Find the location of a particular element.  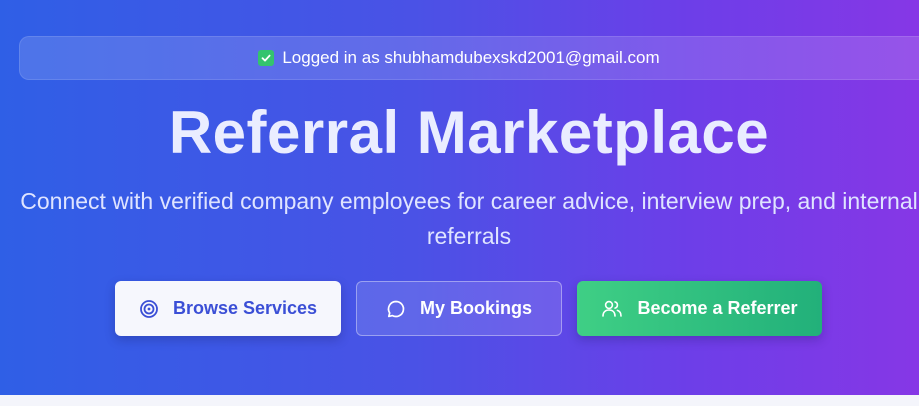

users-icon is located at coordinates (612, 309).